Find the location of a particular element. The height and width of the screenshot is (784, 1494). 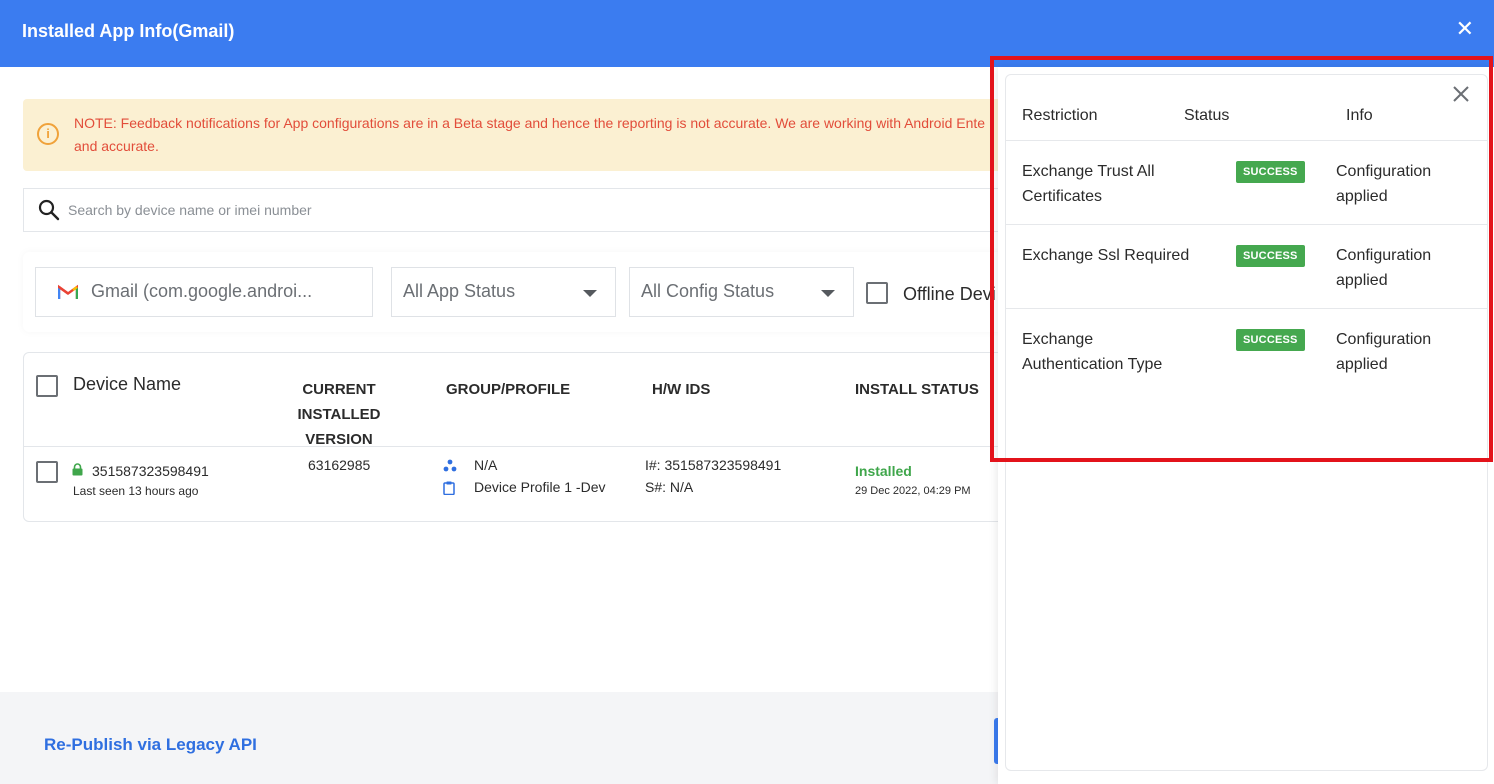

column-device-name: Device Name is located at coordinates (127, 384).